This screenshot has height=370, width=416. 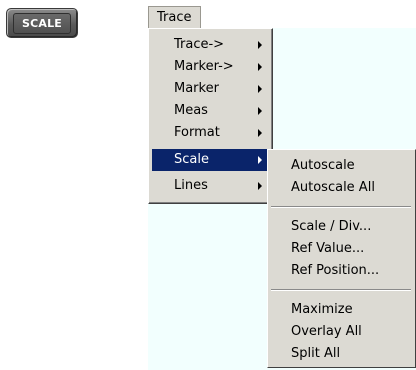 I want to click on submenu-item-split-all: Split All, so click(x=341, y=354).